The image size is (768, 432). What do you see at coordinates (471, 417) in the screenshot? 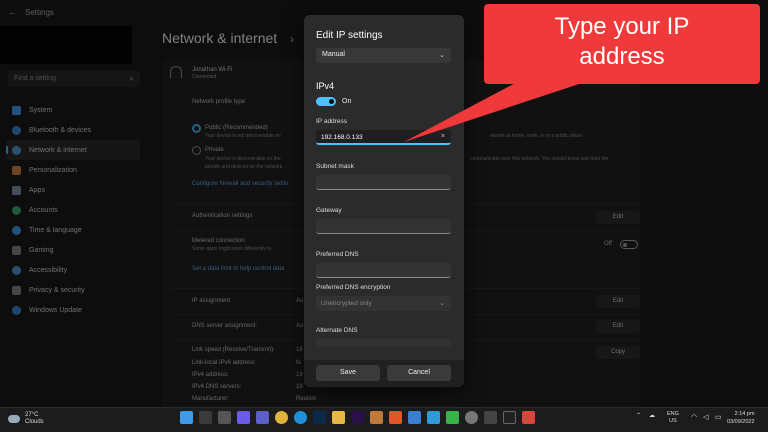
I see `settings-icon` at bounding box center [471, 417].